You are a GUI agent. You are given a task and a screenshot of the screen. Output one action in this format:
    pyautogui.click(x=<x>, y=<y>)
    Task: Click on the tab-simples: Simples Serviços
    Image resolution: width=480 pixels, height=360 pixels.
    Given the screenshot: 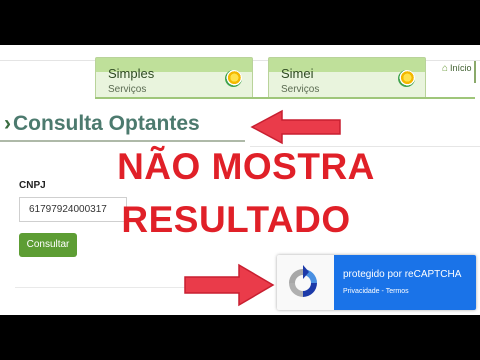 What is the action you would take?
    pyautogui.click(x=174, y=78)
    